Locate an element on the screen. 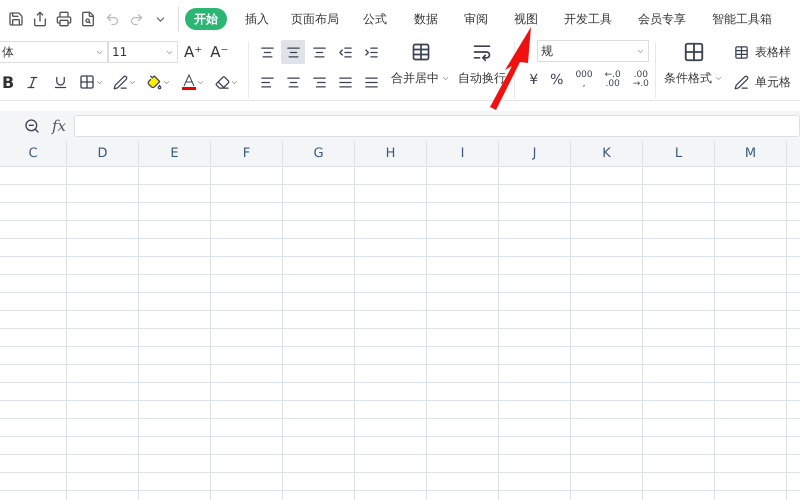  number-format-button: ←.0 .00 is located at coordinates (612, 80).